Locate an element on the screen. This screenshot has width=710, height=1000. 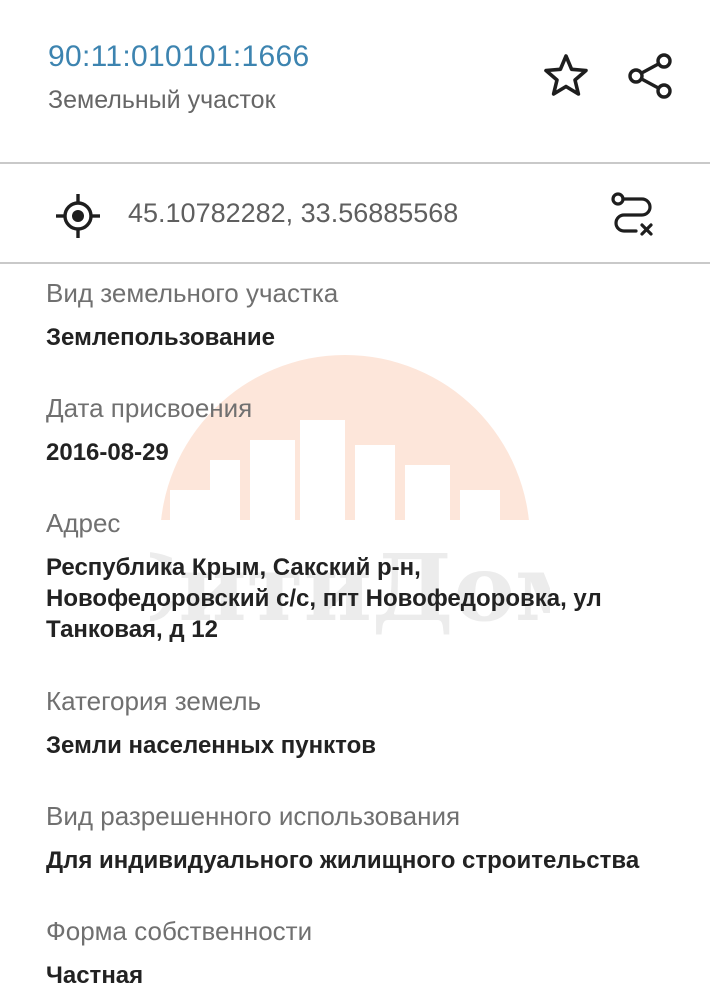
field-value: Частная is located at coordinates (95, 975).